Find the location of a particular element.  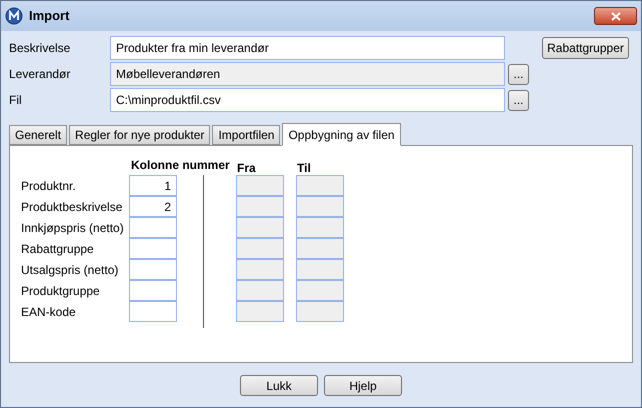

close-button is located at coordinates (615, 16).